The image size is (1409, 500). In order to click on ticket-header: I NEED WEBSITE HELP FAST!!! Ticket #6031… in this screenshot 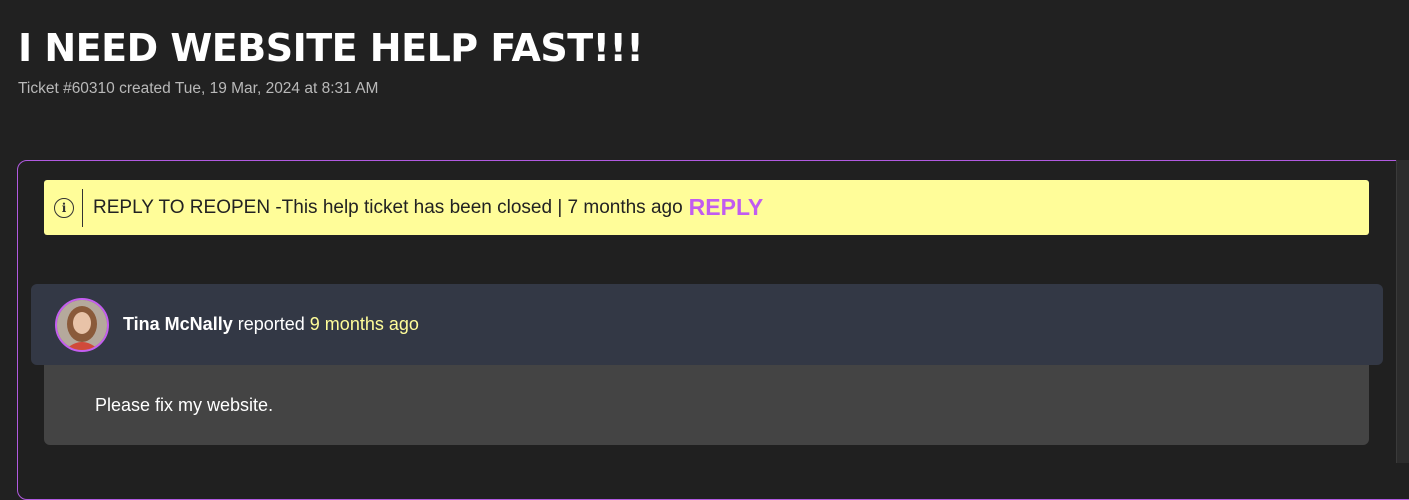, I will do `click(331, 60)`.